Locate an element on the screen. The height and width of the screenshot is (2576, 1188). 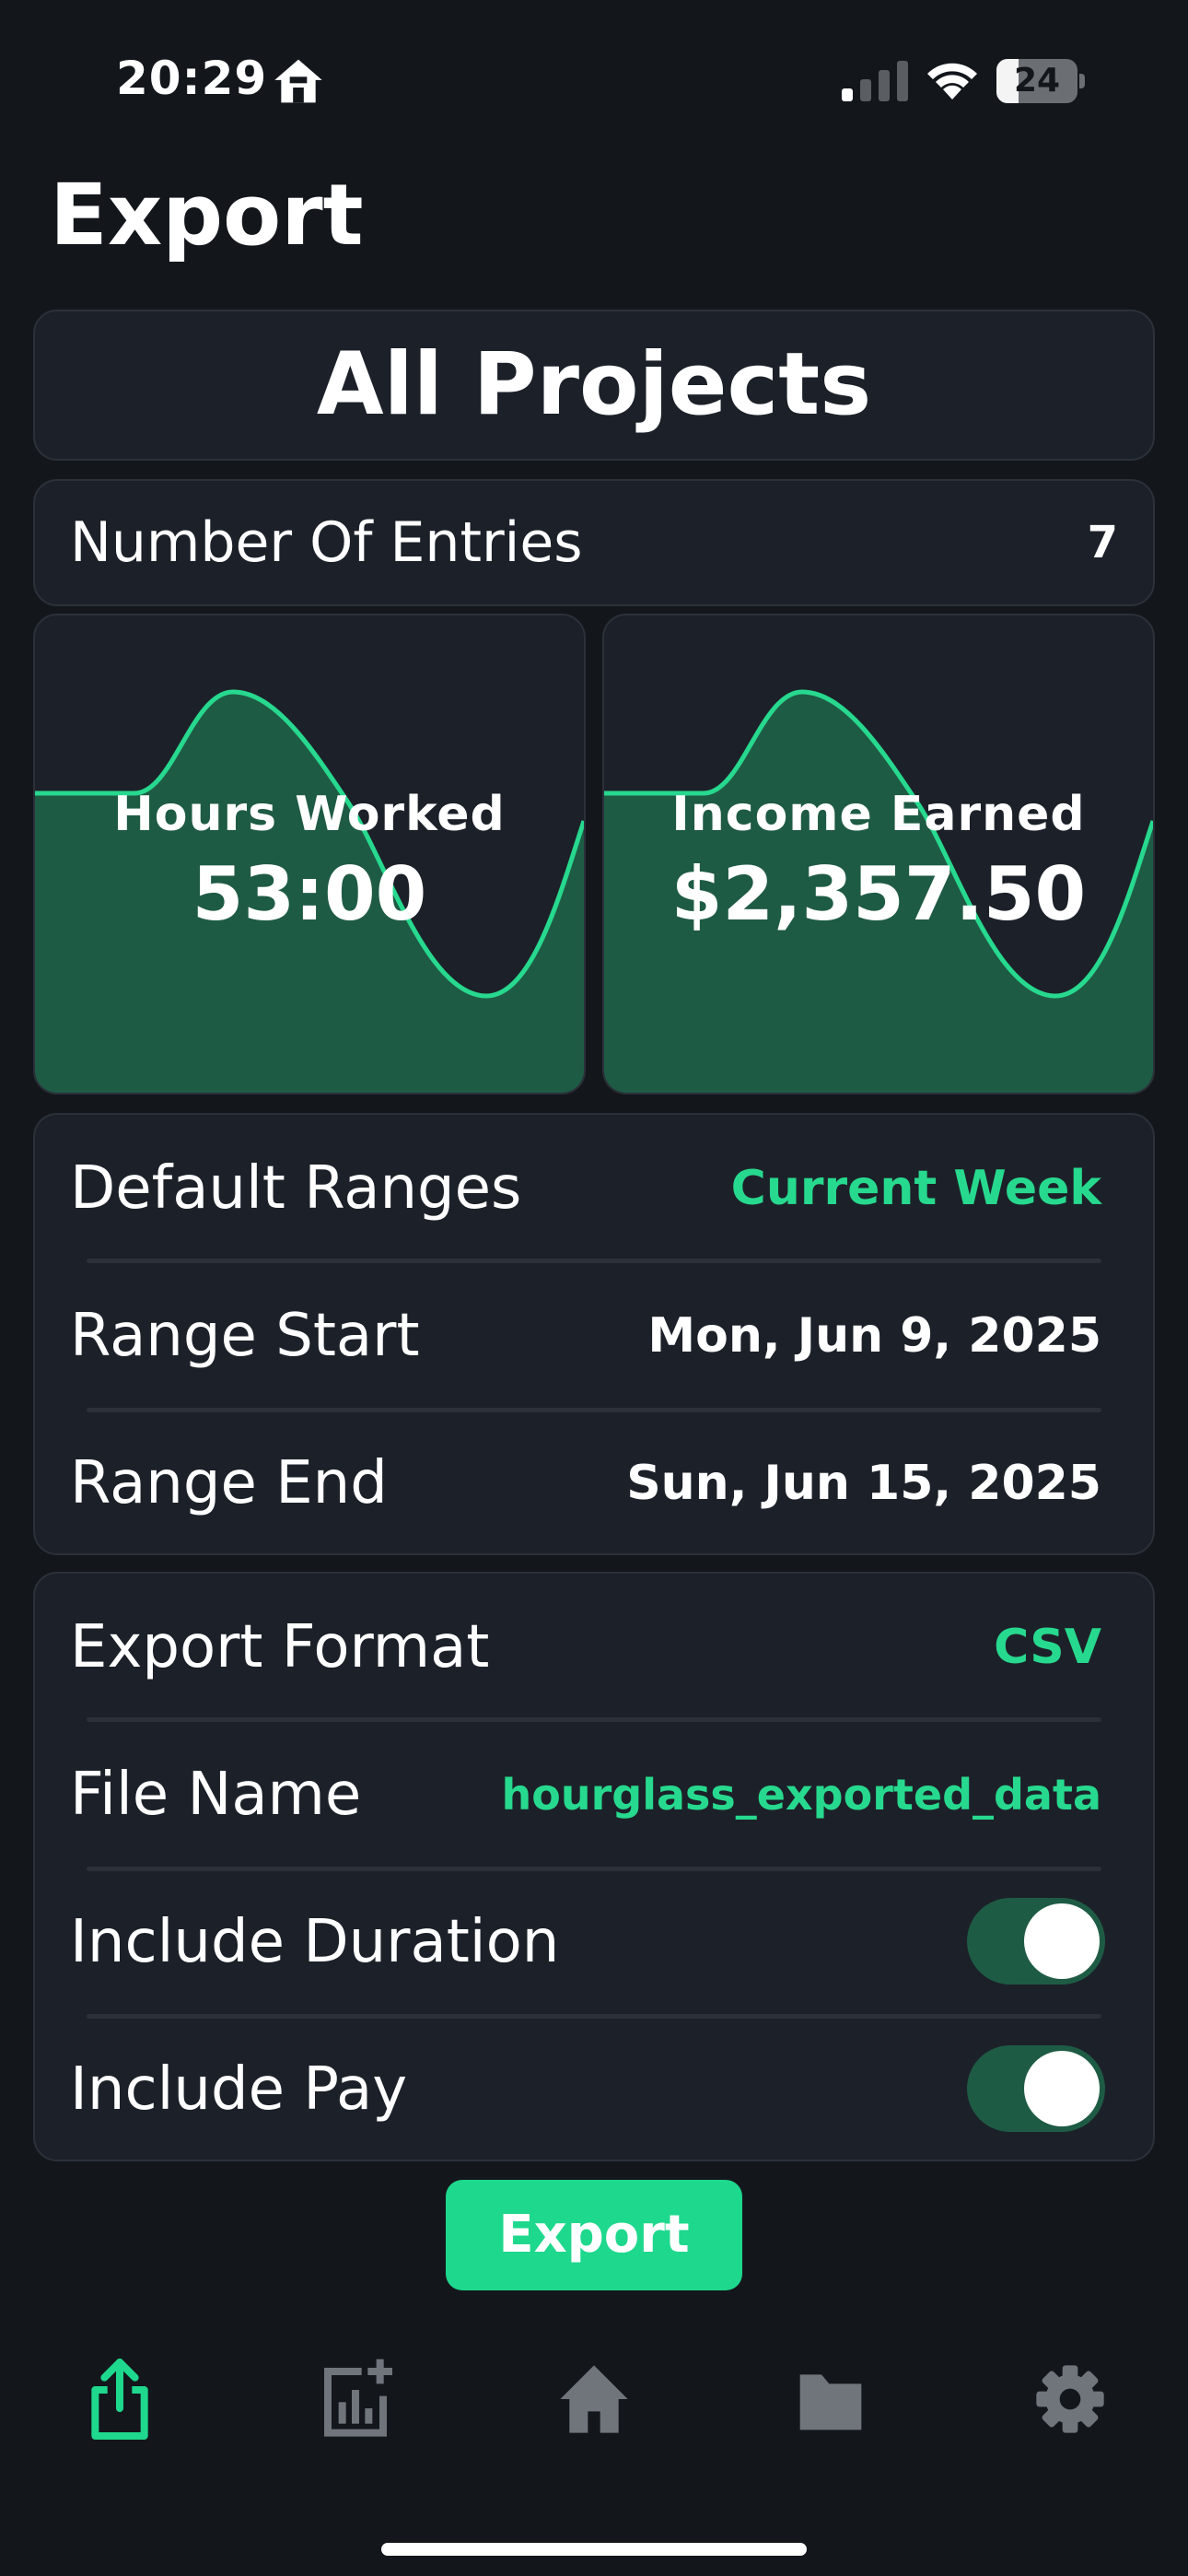
range-start-row: Range Start Mon, Jun 9, 2025 is located at coordinates (594, 1336).